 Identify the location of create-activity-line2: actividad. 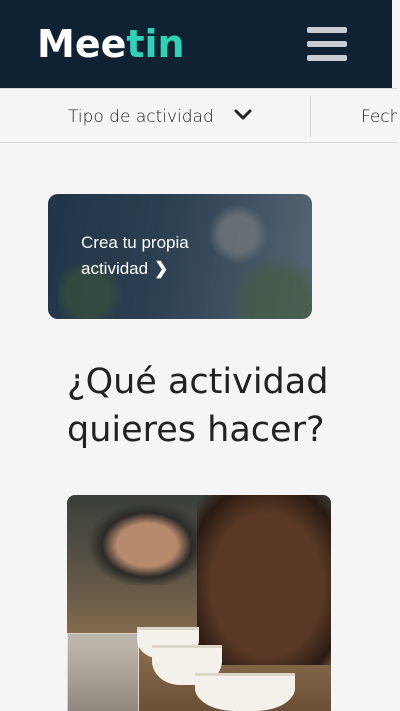
(115, 268).